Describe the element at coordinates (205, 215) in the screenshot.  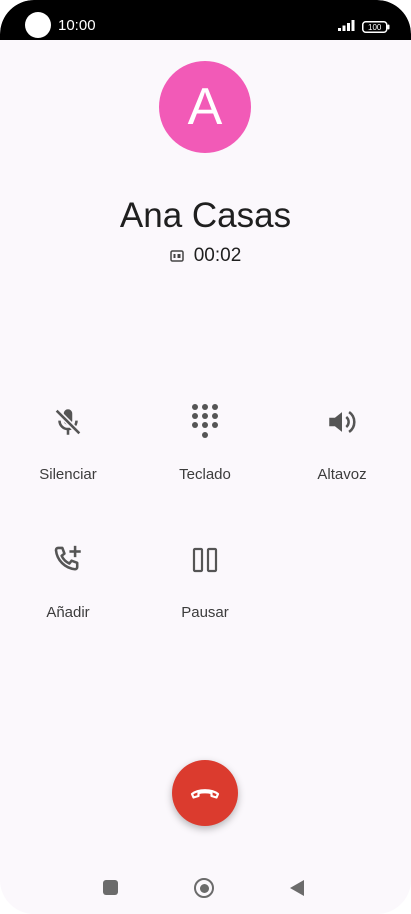
I see `caller-name: Ana Casas` at that location.